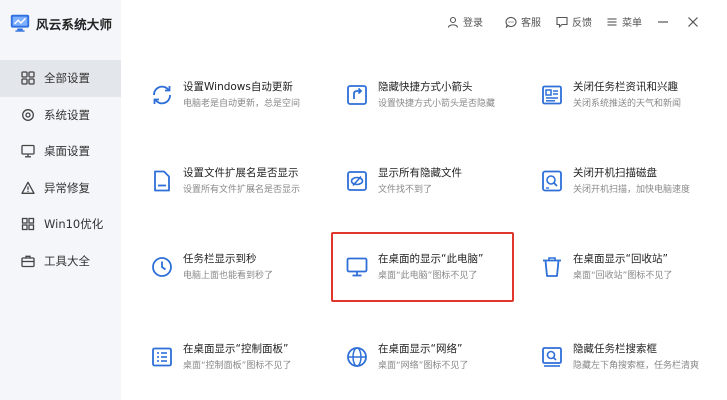 Image resolution: width=727 pixels, height=400 pixels. Describe the element at coordinates (420, 173) in the screenshot. I see `card-title: 显示所有隐藏文件` at that location.